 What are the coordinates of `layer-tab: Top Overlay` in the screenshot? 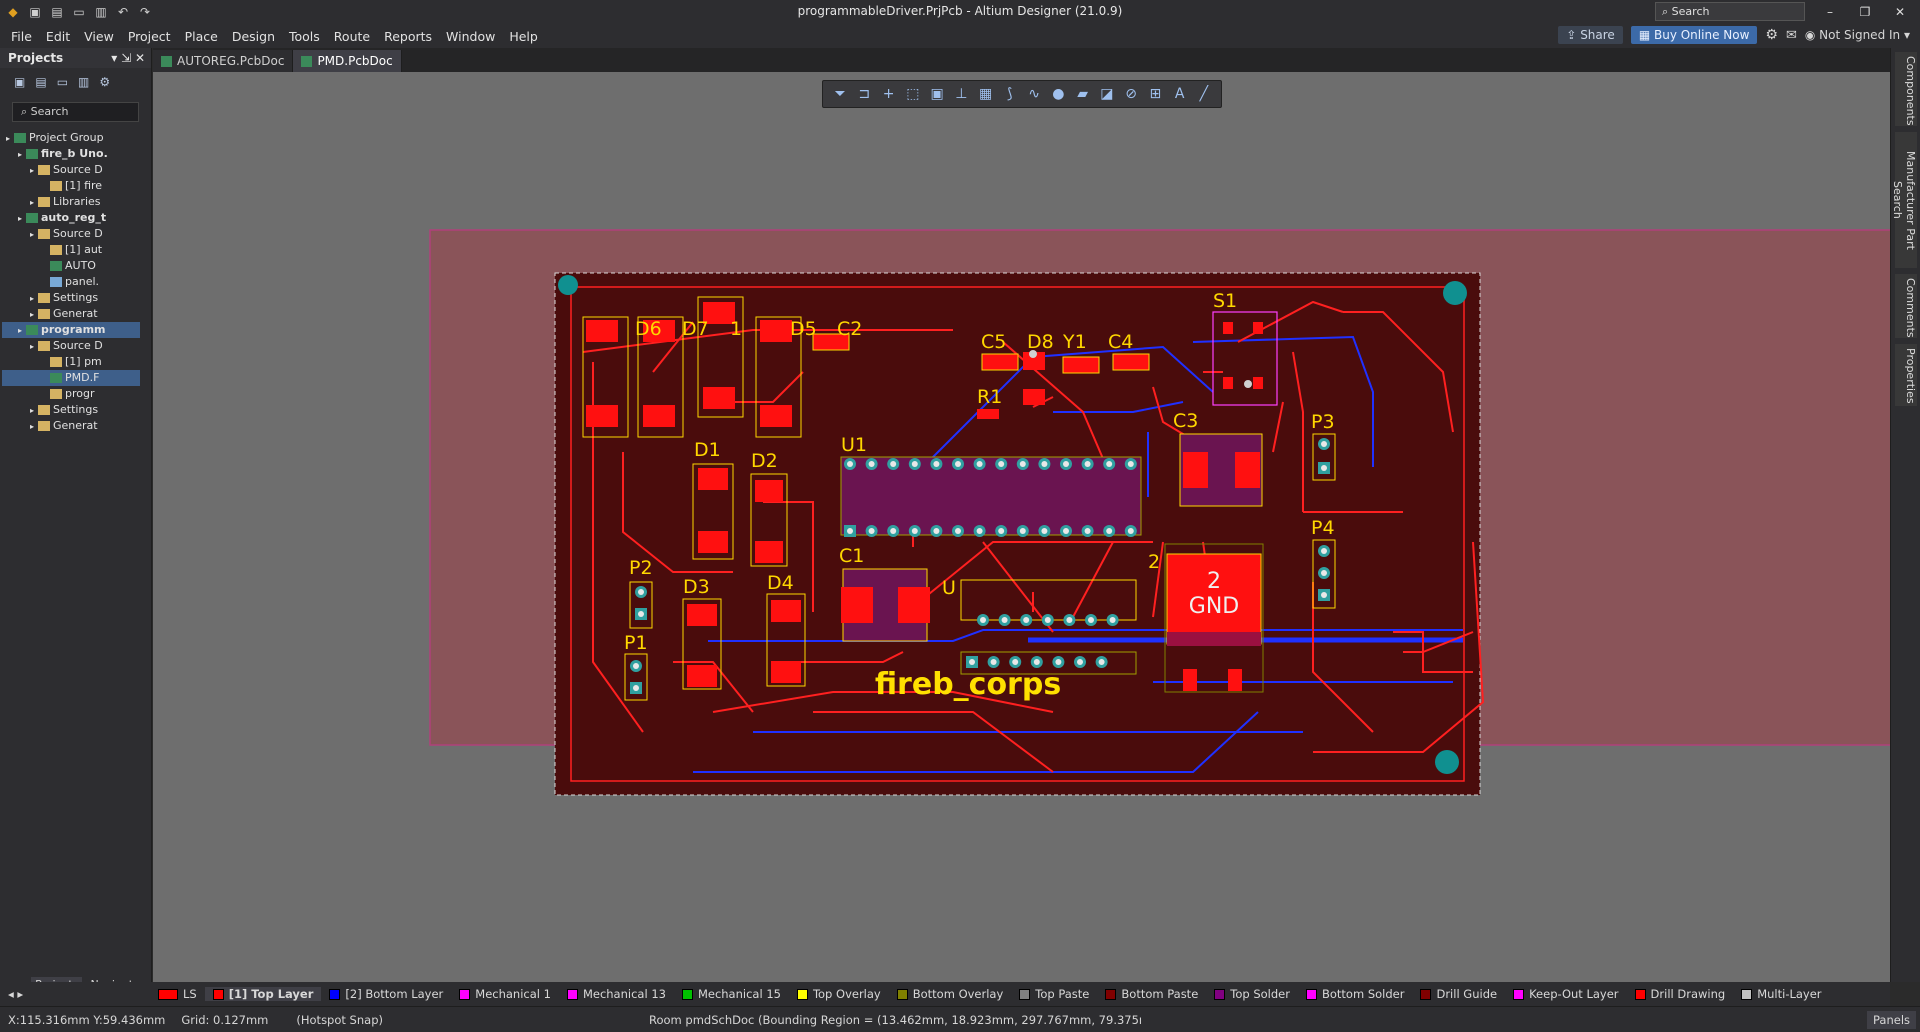 It's located at (839, 994).